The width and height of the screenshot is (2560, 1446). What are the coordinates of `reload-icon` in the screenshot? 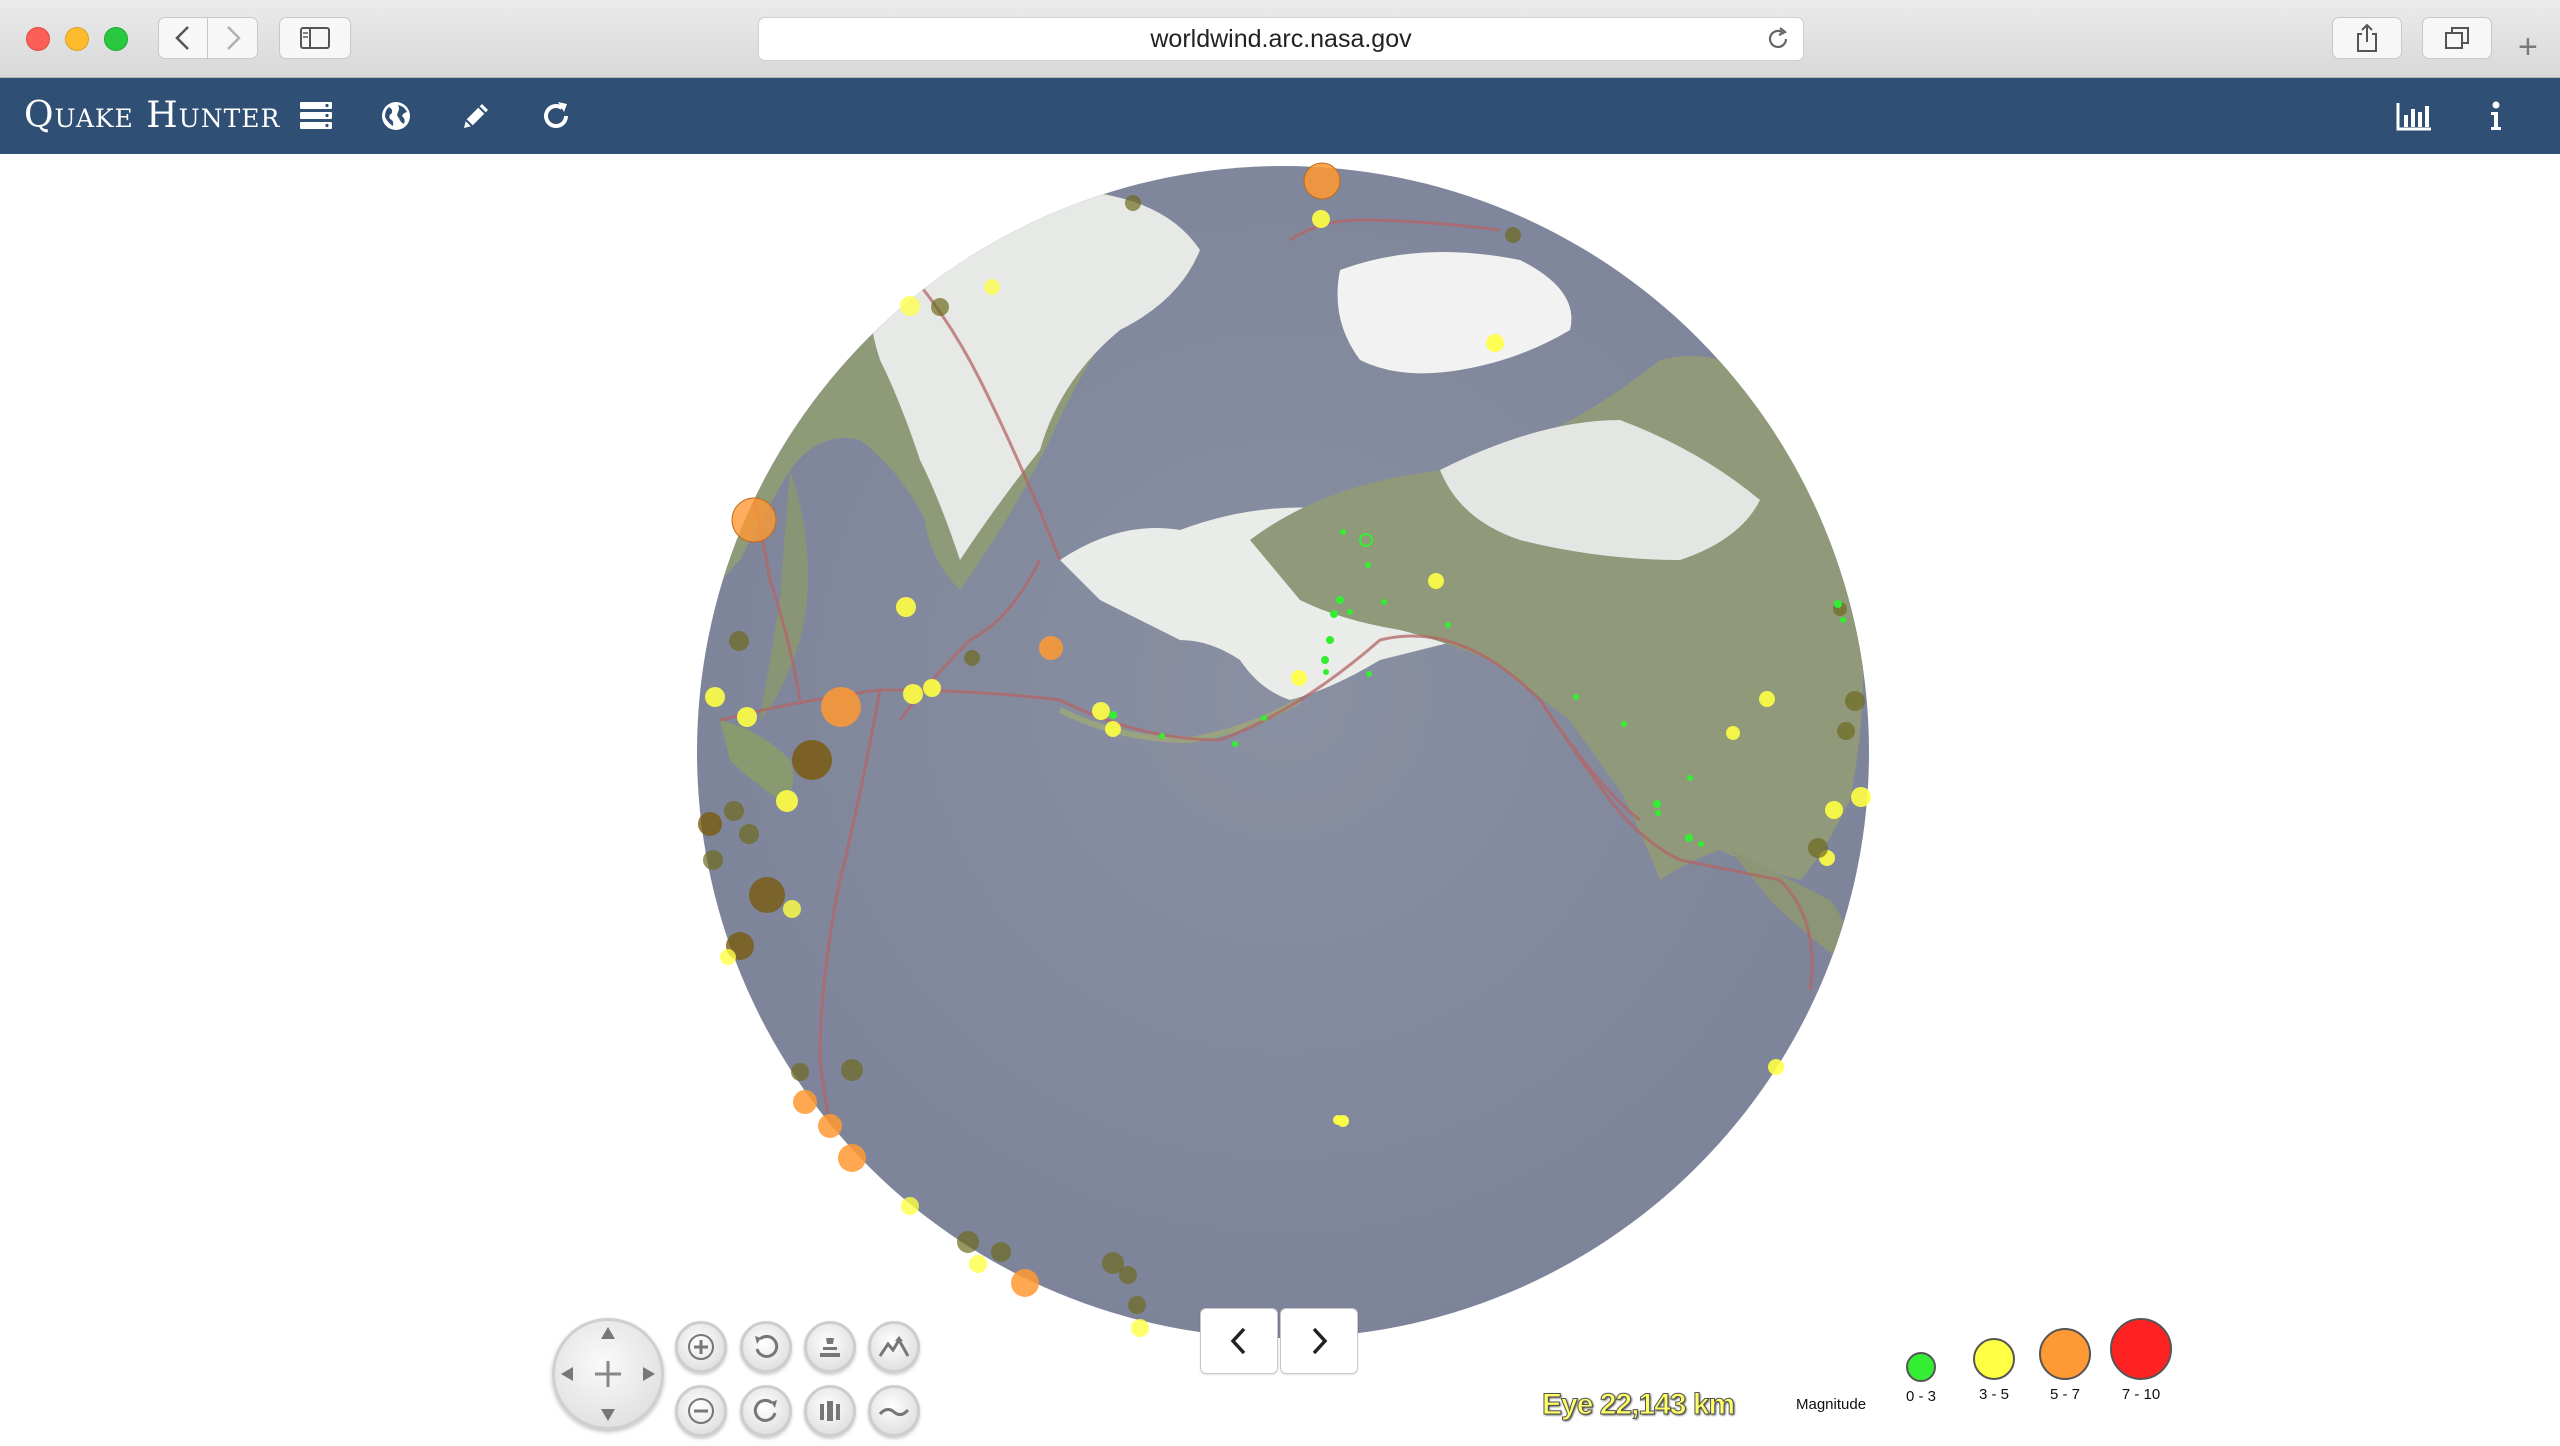 It's located at (1778, 39).